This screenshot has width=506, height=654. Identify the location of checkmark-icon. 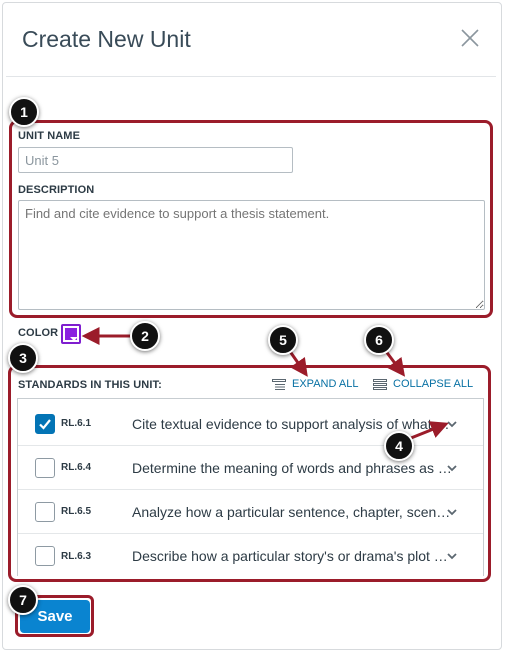
(45, 424).